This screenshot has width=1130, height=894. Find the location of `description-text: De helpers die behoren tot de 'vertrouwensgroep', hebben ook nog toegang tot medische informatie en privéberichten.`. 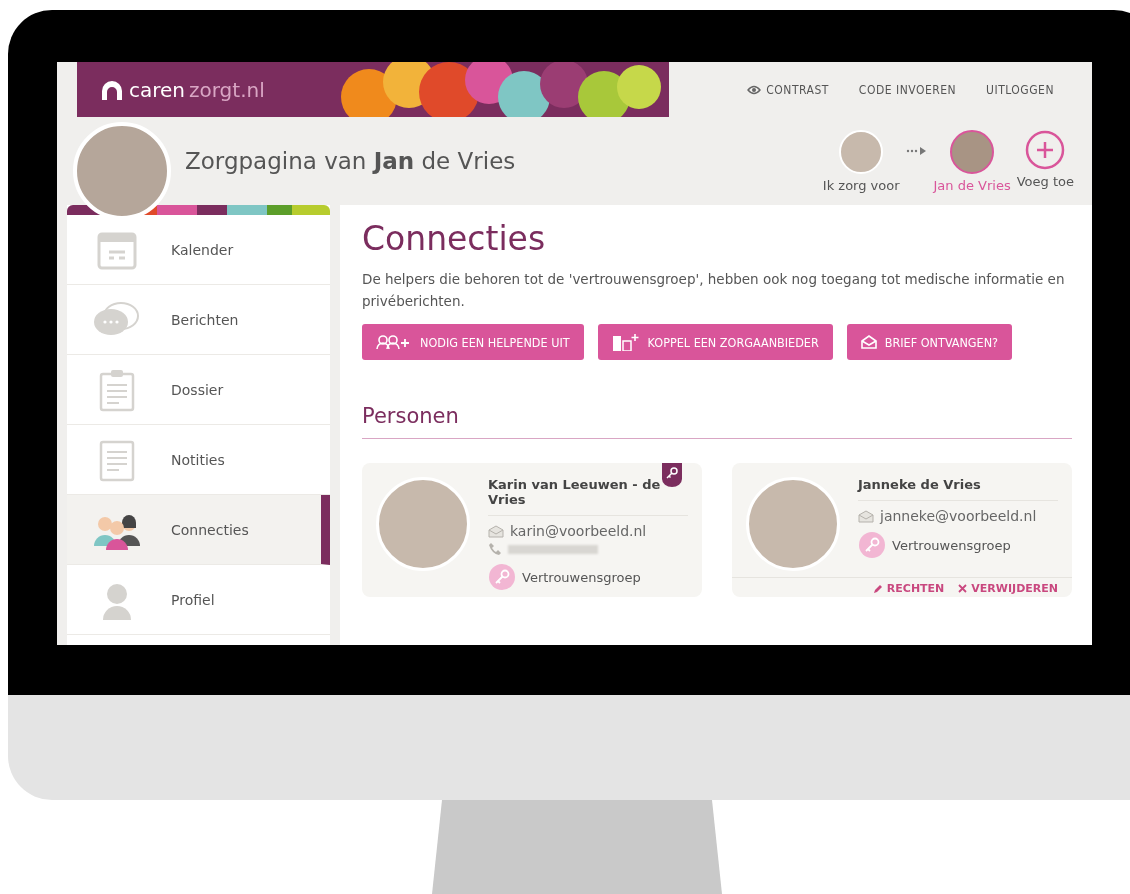

description-text: De helpers die behoren tot de 'vertrouwensgroep', hebben ook nog toegang tot medische informatie en privéberichten. is located at coordinates (714, 290).